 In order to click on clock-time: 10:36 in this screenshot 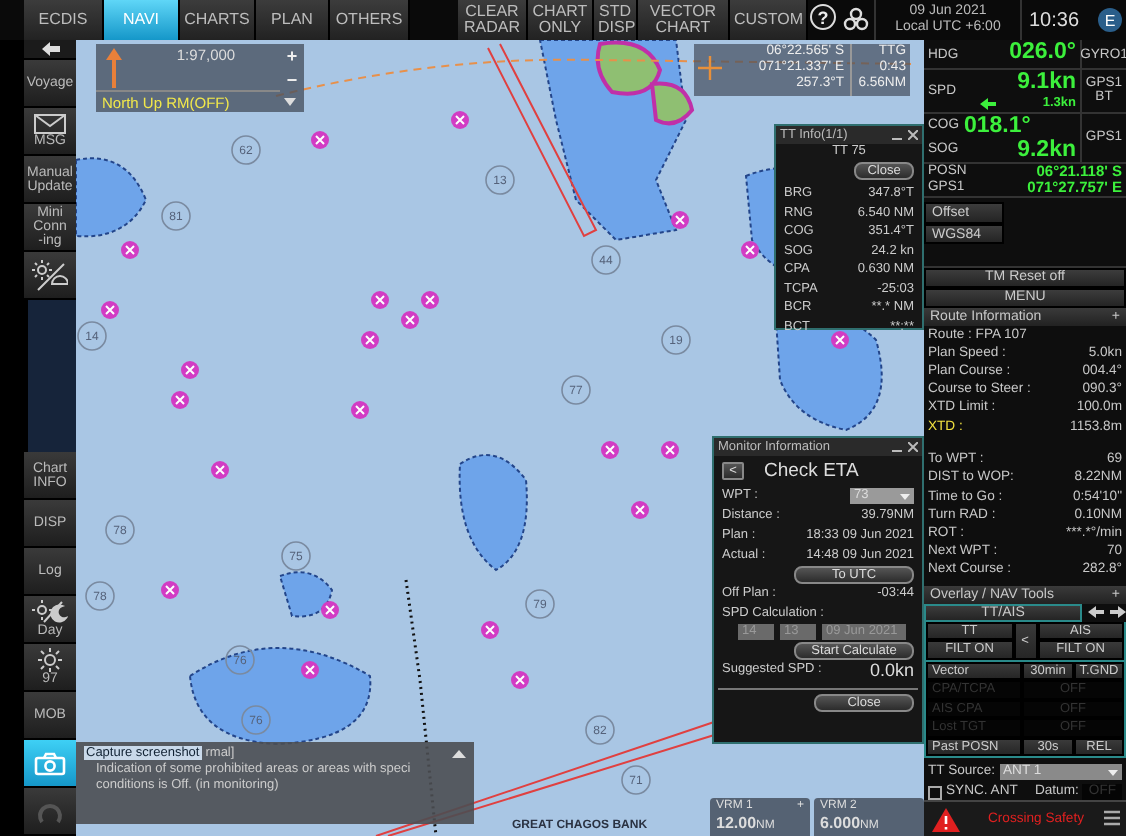, I will do `click(1054, 21)`.